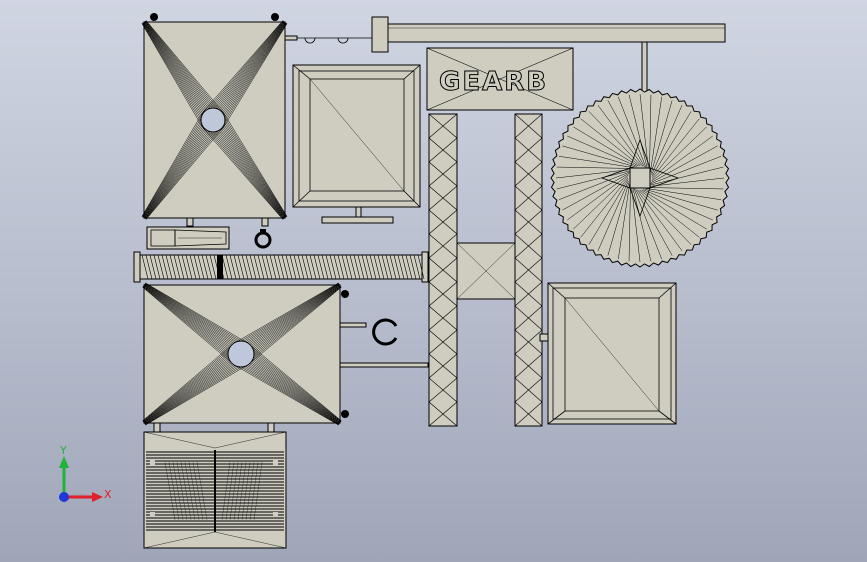 The width and height of the screenshot is (867, 562). Describe the element at coordinates (612, 353) in the screenshot. I see `framed-panel-lower` at that location.